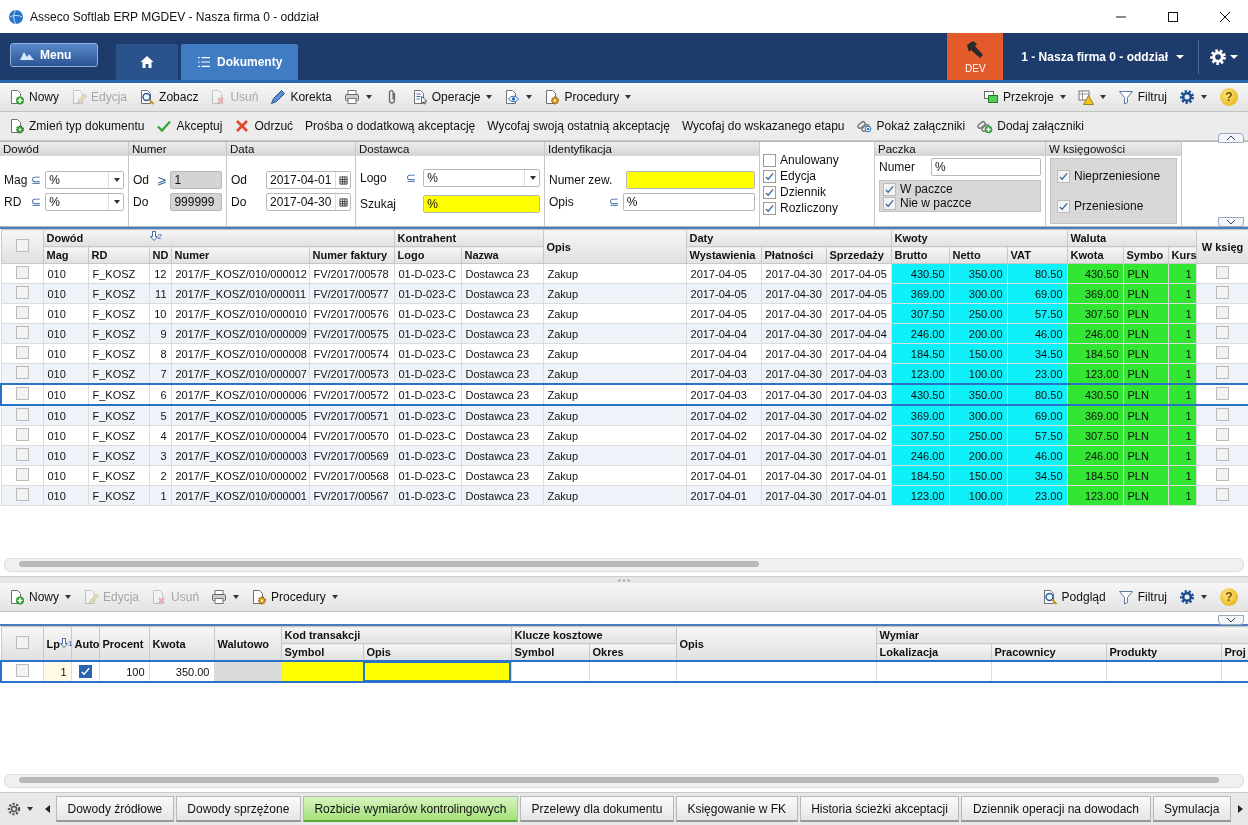 Image resolution: width=1248 pixels, height=825 pixels. Describe the element at coordinates (624, 580) in the screenshot. I see `grip-icon` at that location.